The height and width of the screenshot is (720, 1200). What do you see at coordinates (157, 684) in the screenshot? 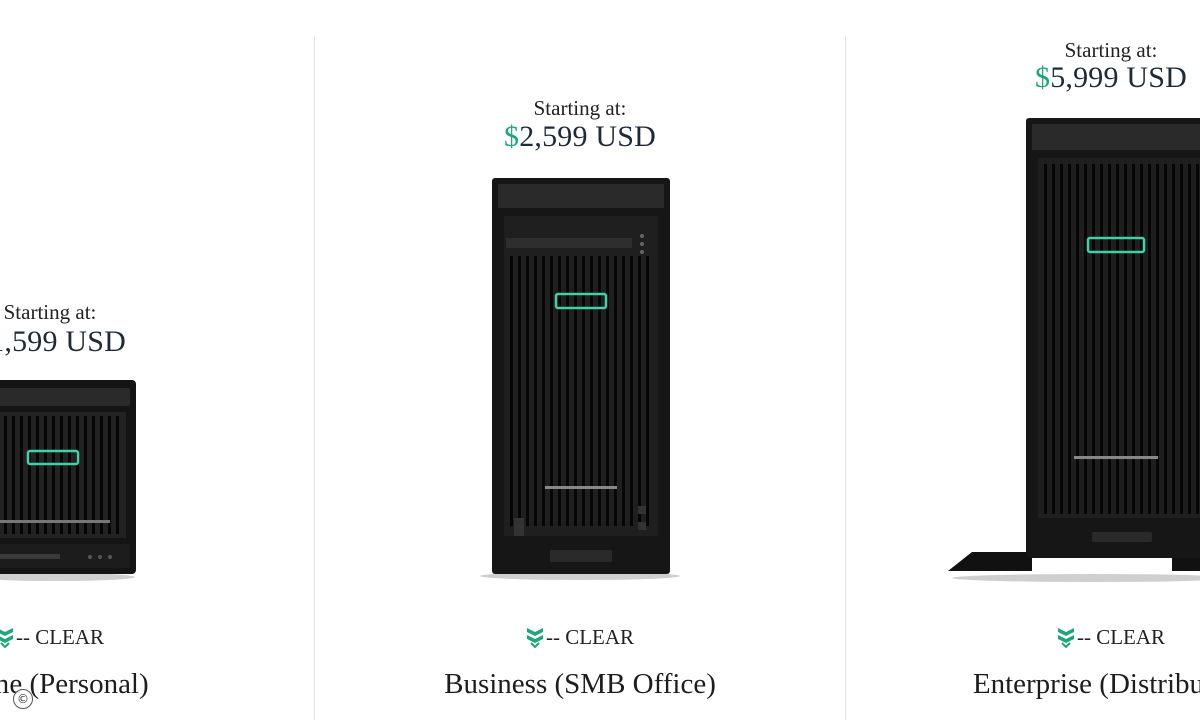
I see `tier-name: Home (Personal)` at bounding box center [157, 684].